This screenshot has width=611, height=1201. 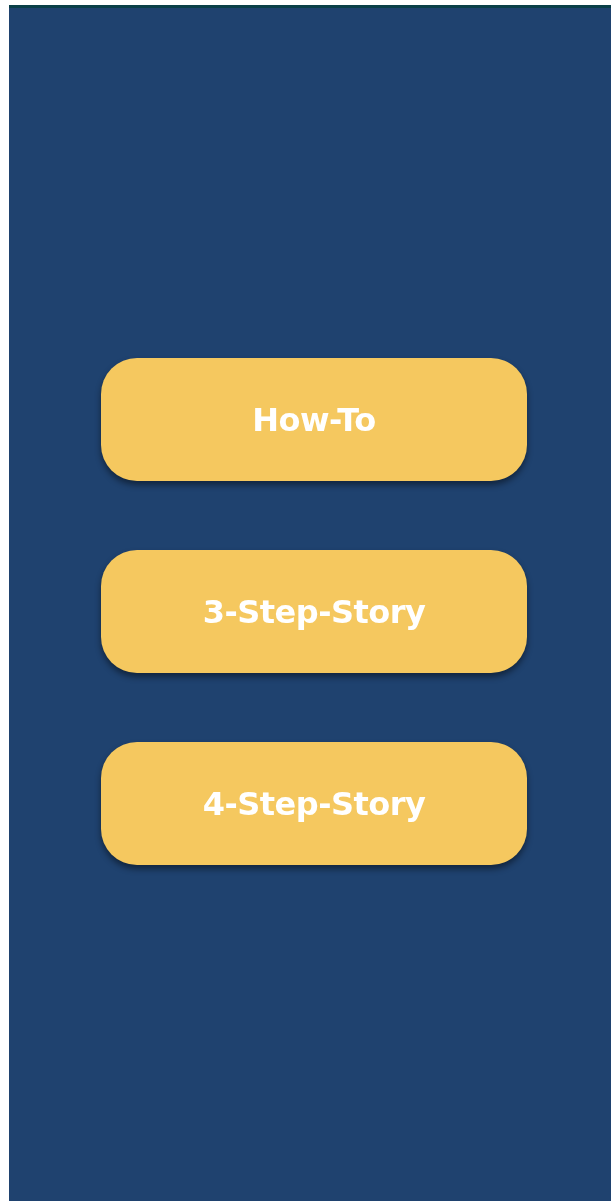 What do you see at coordinates (314, 803) in the screenshot?
I see `menu-button: 4-Step-Story` at bounding box center [314, 803].